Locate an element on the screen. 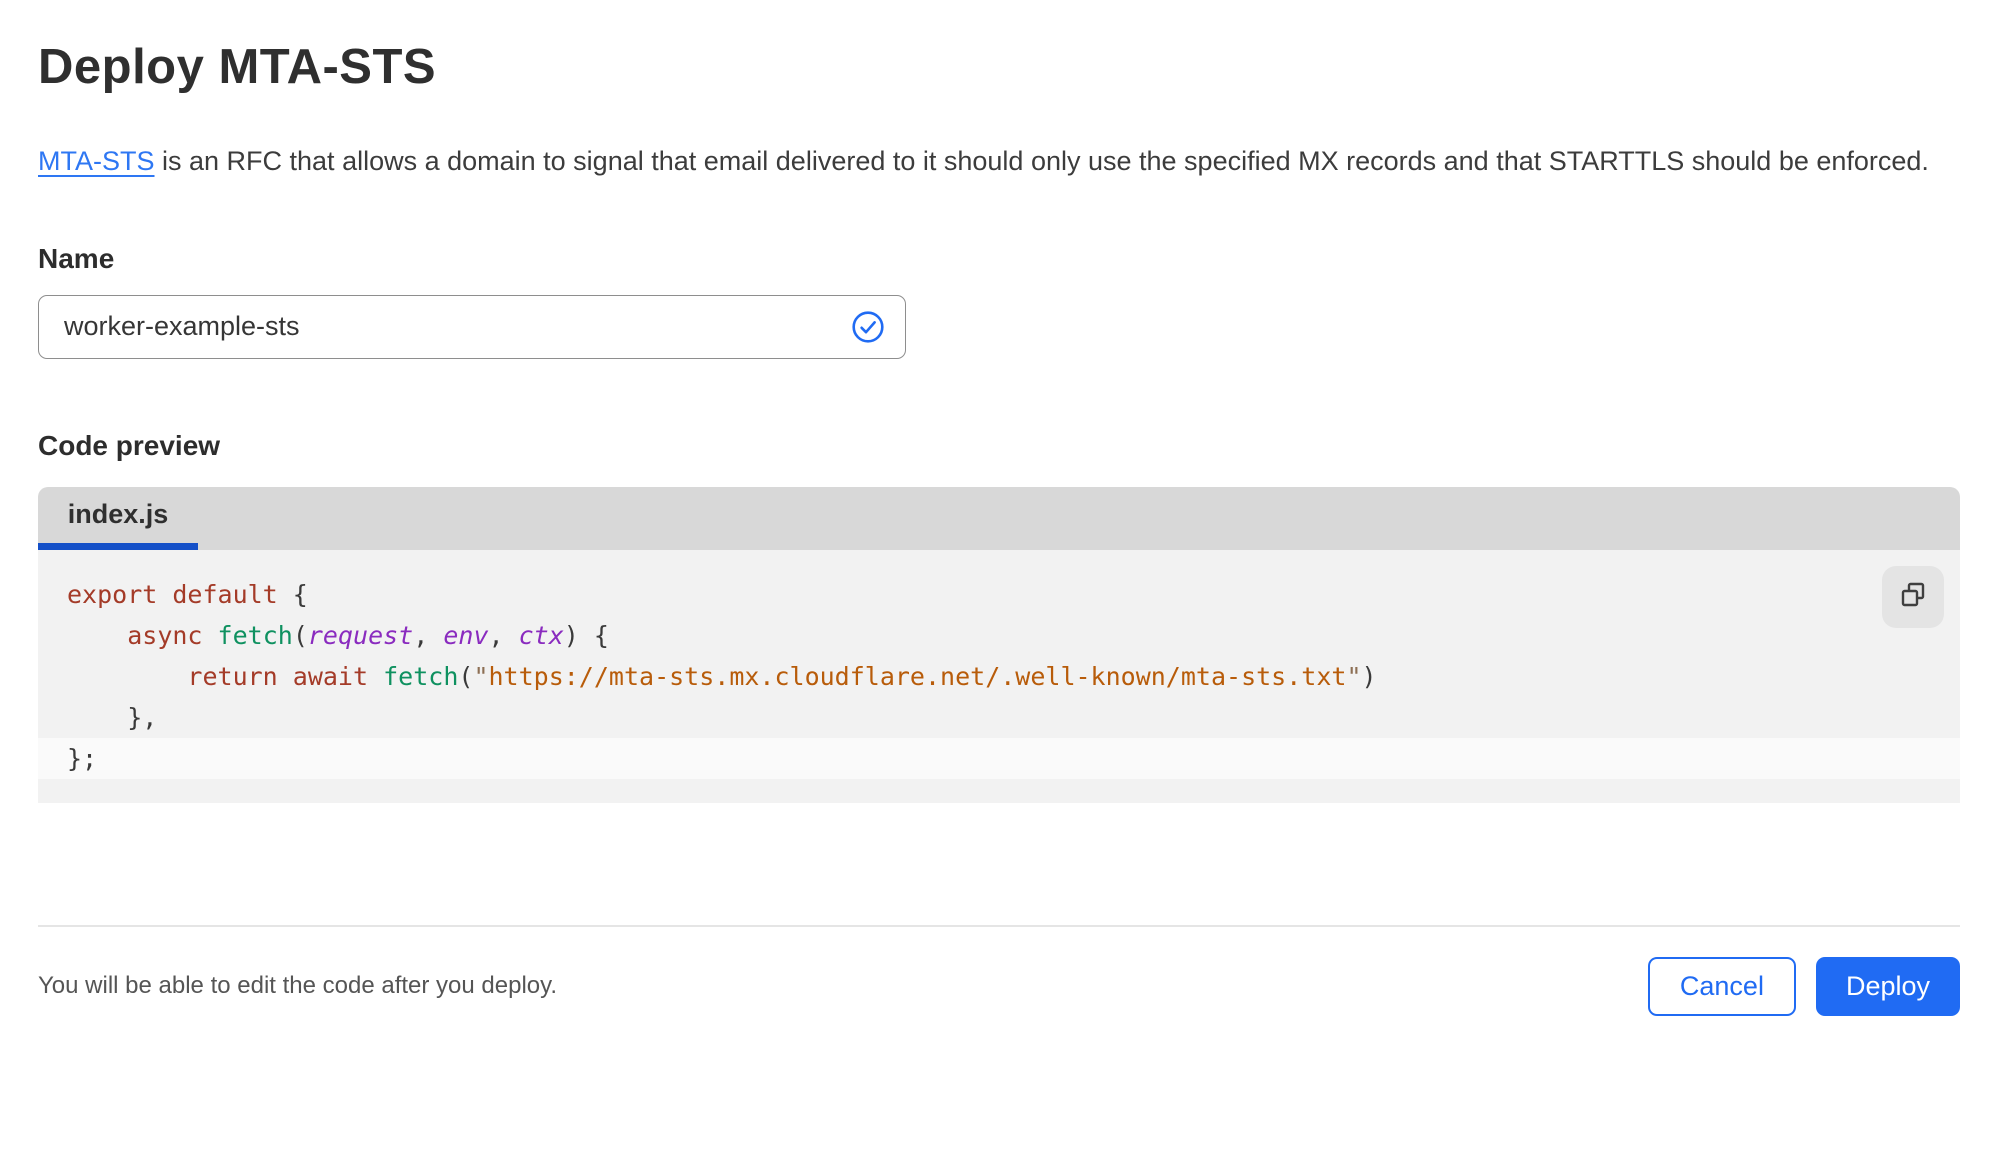 The image size is (1999, 1176). tab-index-js: index.js is located at coordinates (118, 518).